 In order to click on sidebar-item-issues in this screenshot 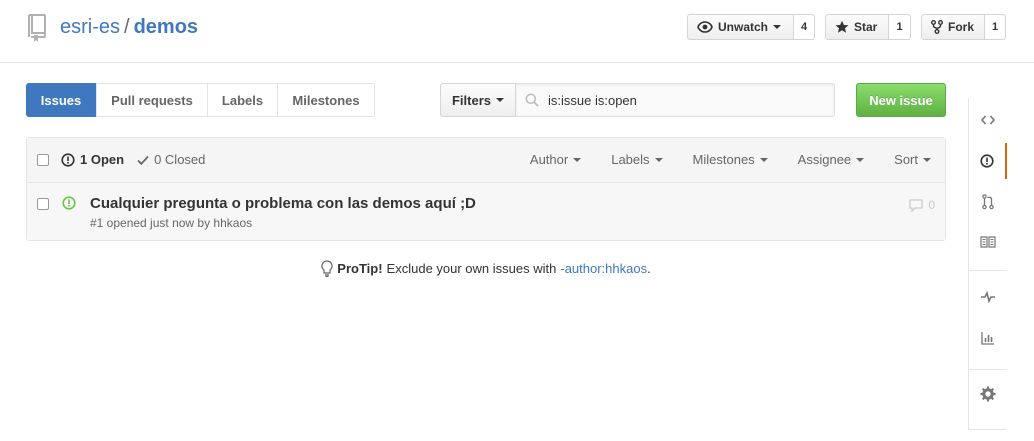, I will do `click(988, 161)`.